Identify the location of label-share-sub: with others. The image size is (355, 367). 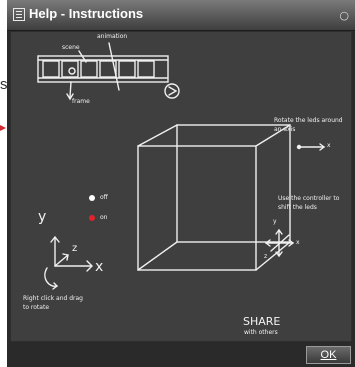
(261, 332).